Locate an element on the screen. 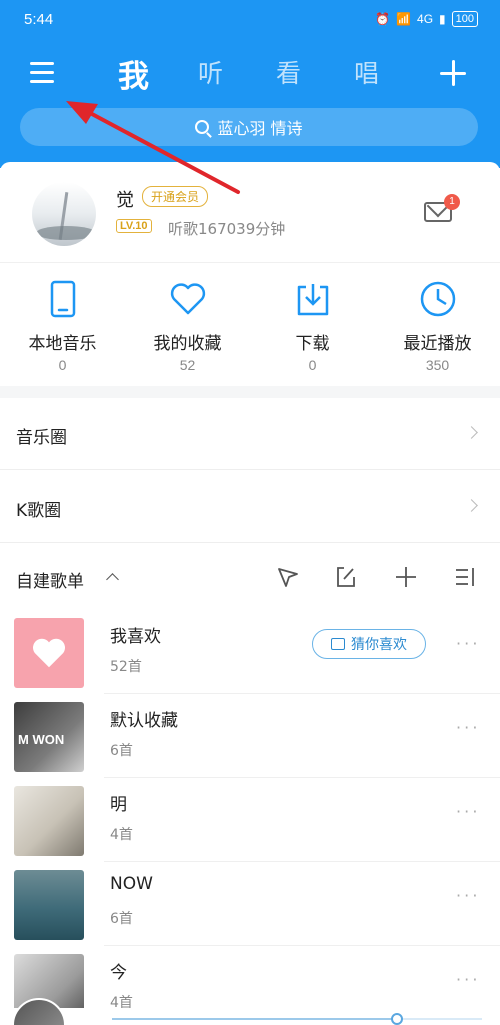  add-icon is located at coordinates (453, 73).